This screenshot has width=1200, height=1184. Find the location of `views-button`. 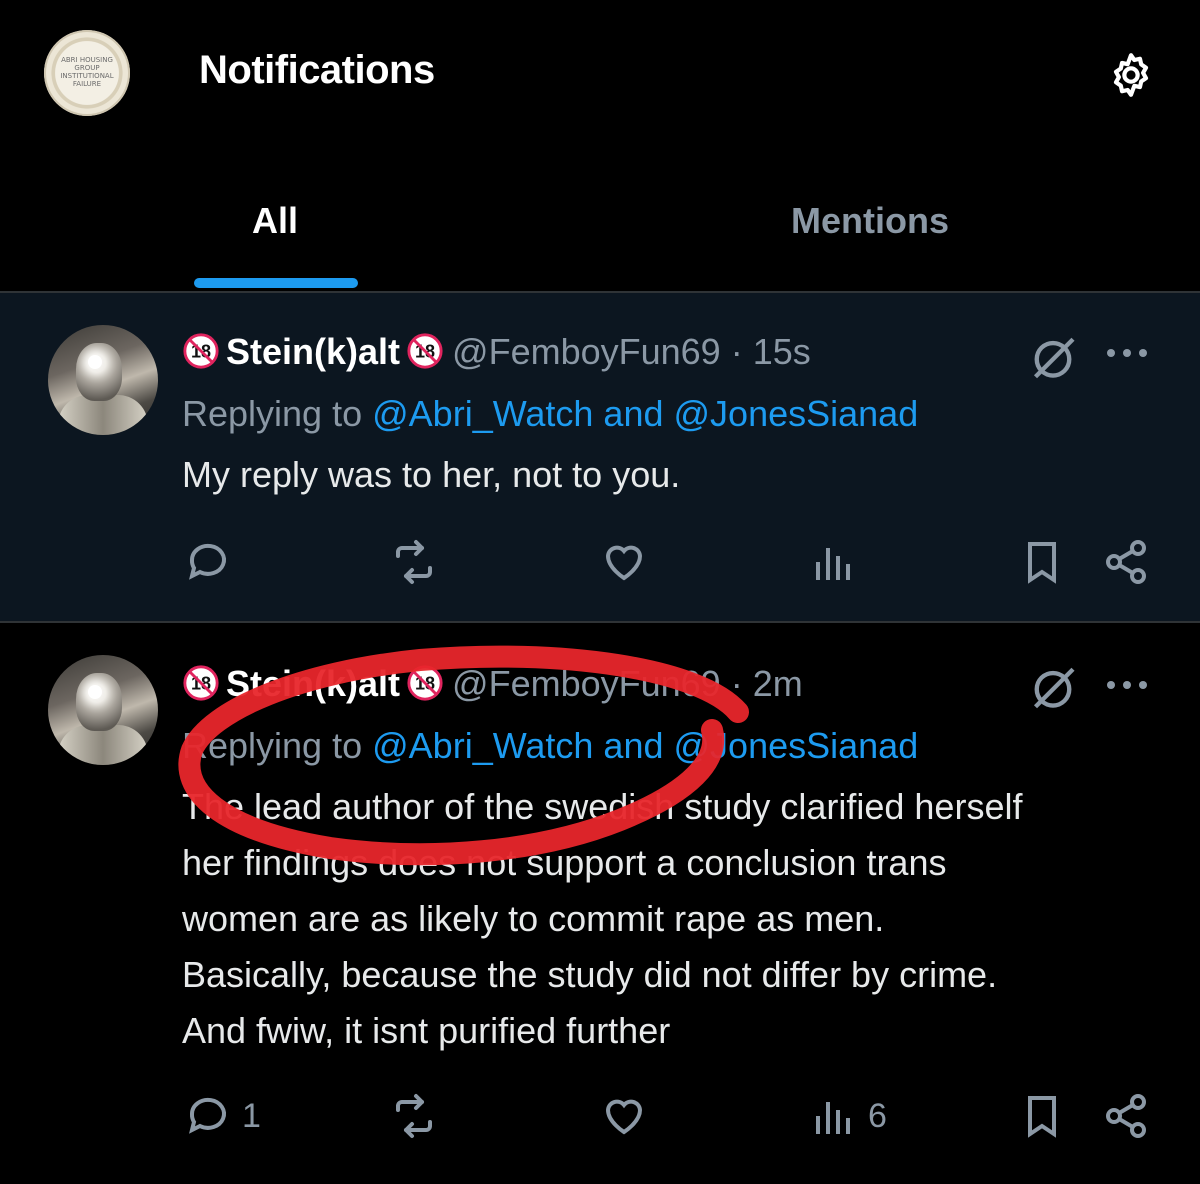

views-button is located at coordinates (834, 562).